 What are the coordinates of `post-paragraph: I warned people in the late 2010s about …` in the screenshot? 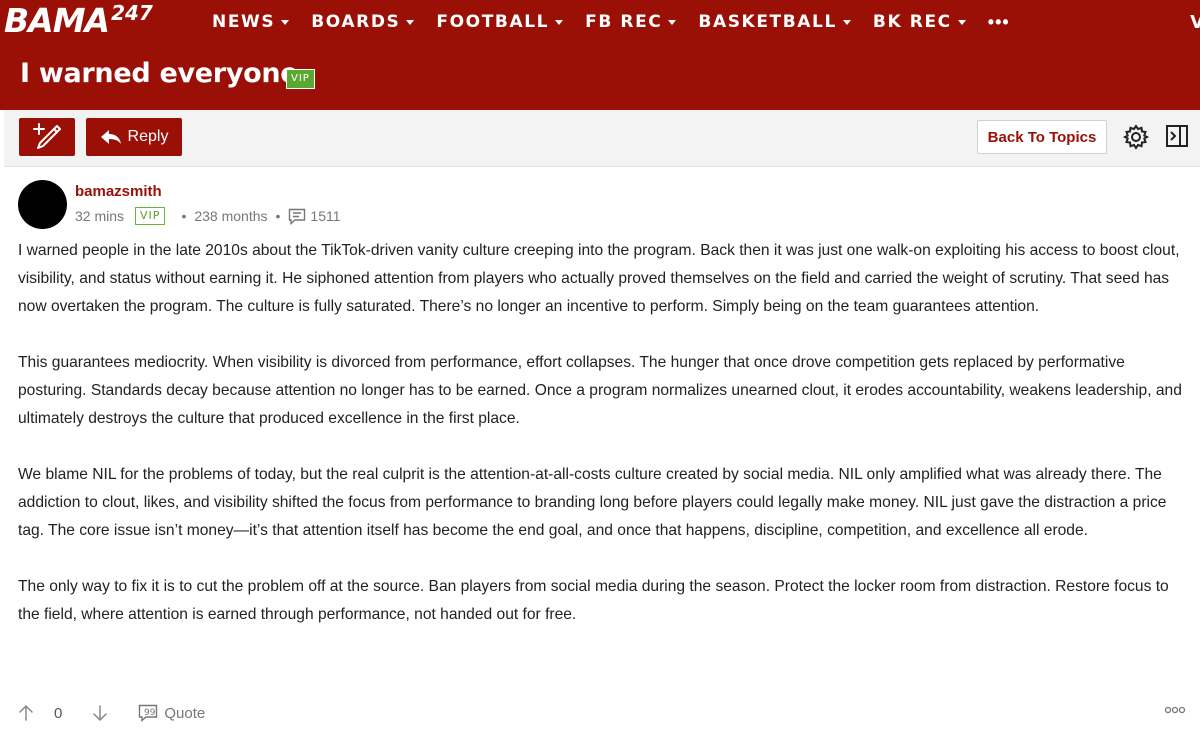 It's located at (599, 278).